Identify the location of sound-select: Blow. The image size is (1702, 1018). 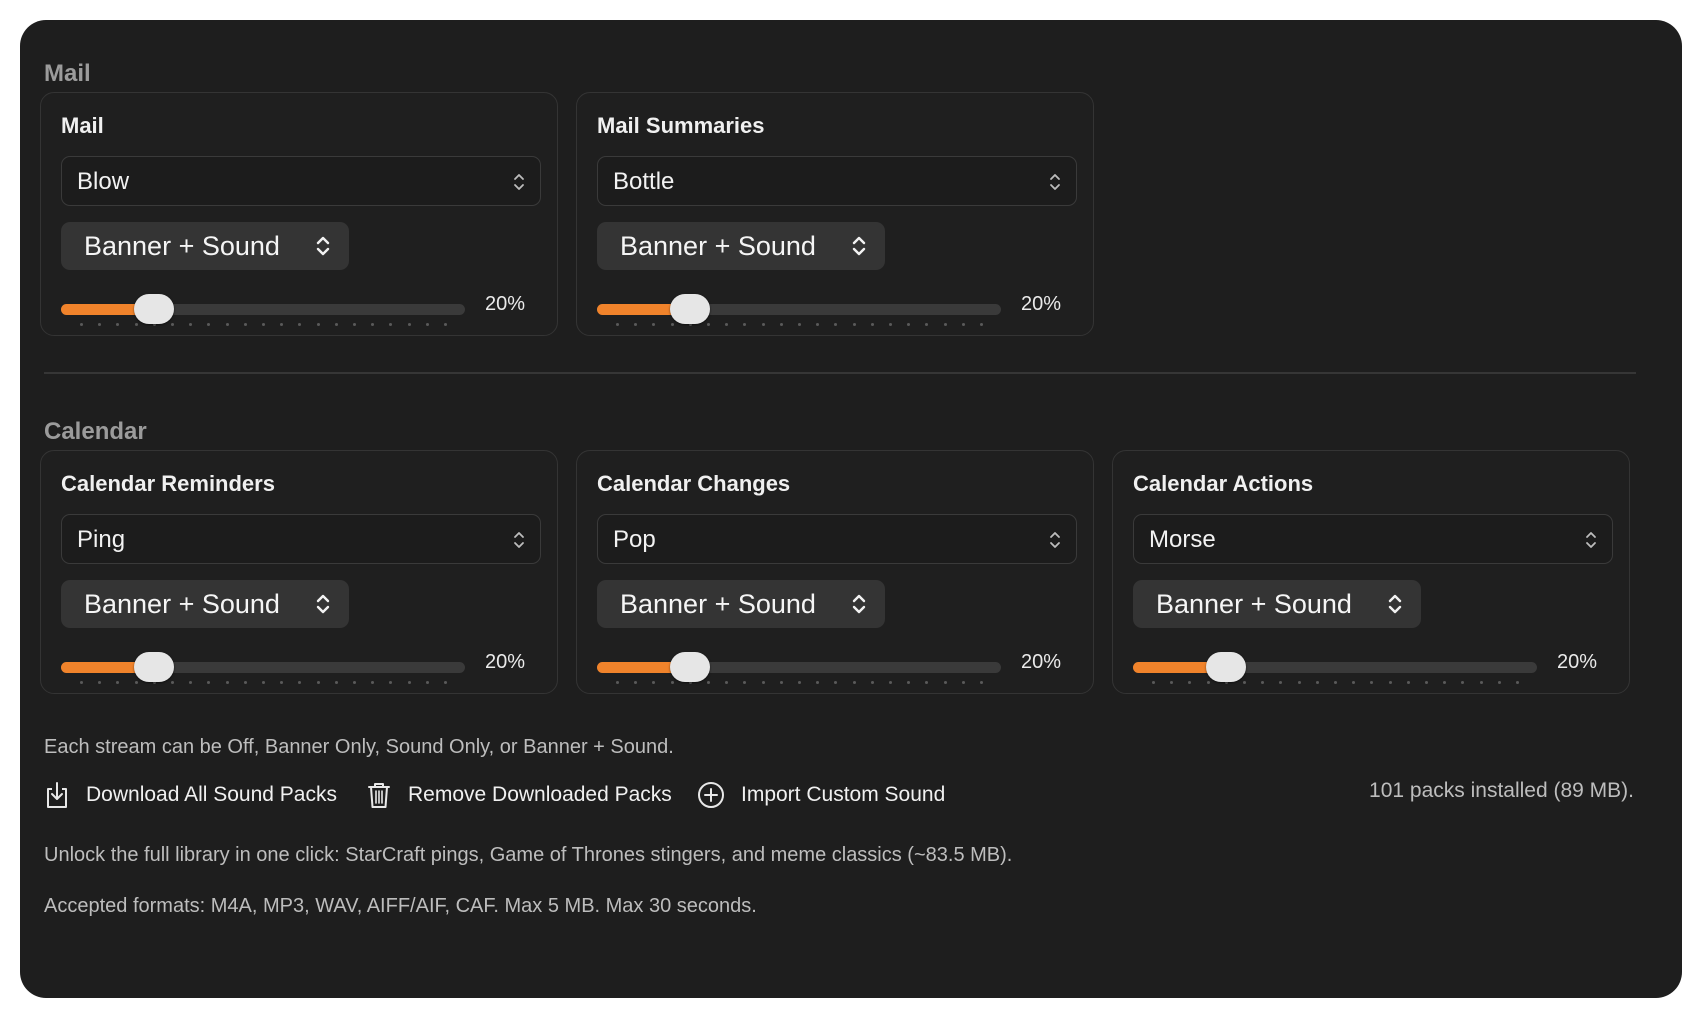
(301, 181).